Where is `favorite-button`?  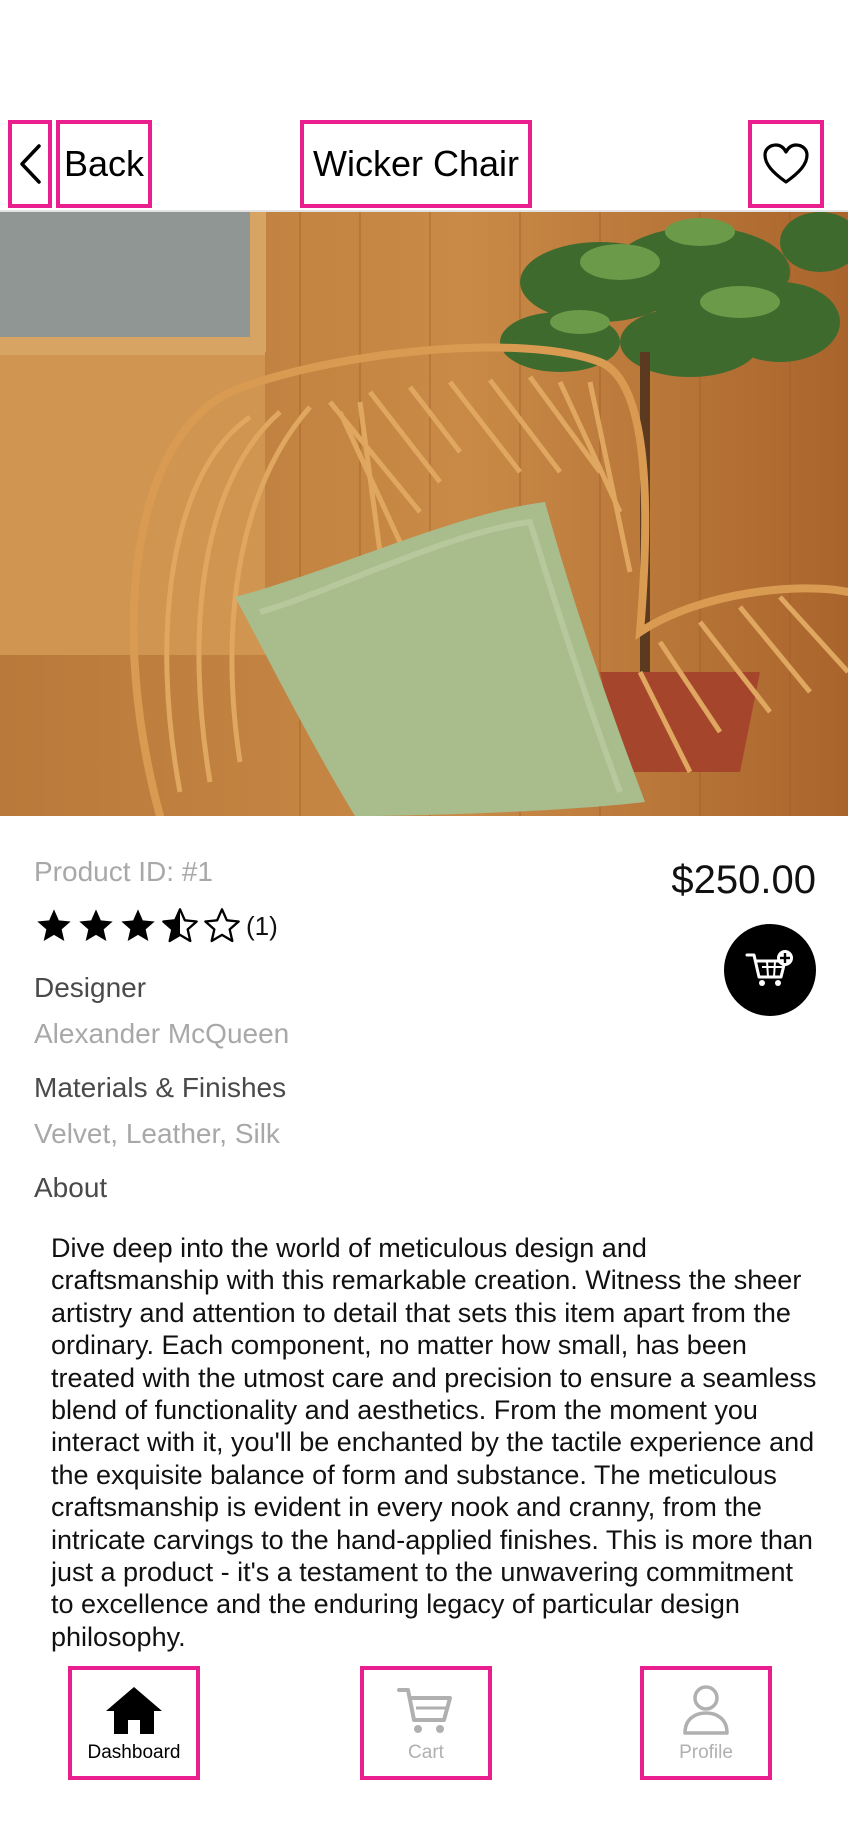
favorite-button is located at coordinates (786, 164).